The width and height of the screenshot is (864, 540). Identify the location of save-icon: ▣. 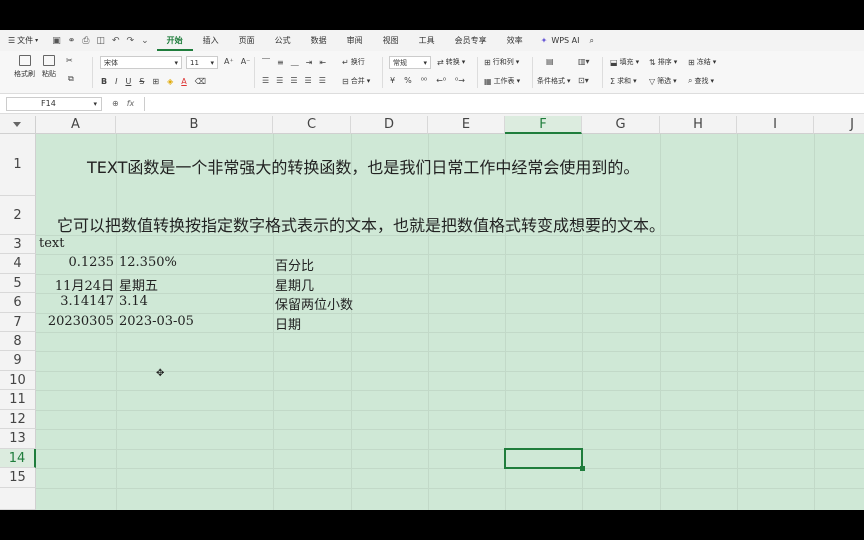
(56, 41).